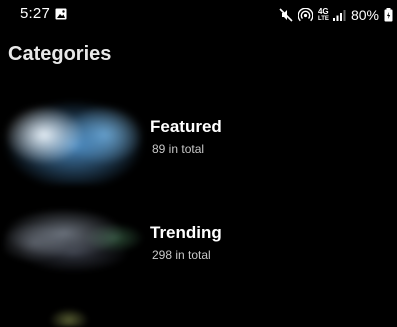  Describe the element at coordinates (339, 15) in the screenshot. I see `signal-icon` at that location.